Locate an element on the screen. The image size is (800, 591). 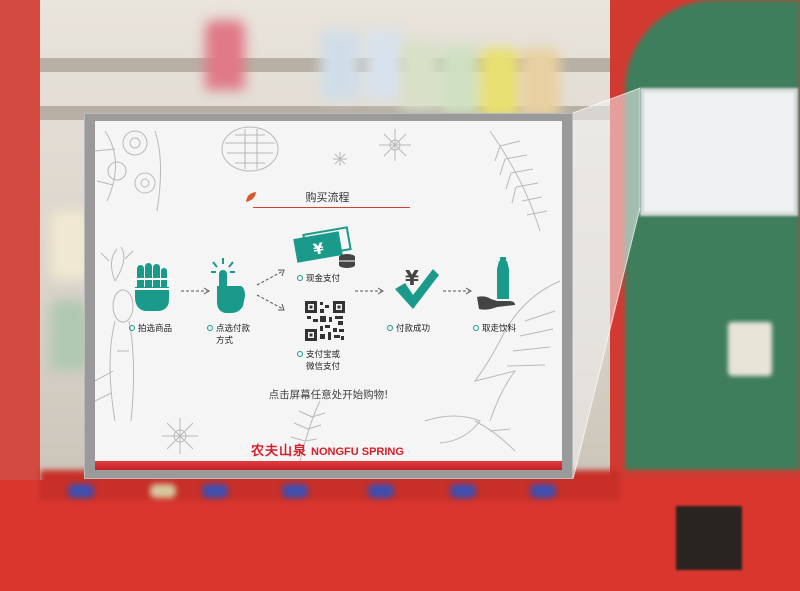
yuan-check-icon: ¥ is located at coordinates (417, 287).